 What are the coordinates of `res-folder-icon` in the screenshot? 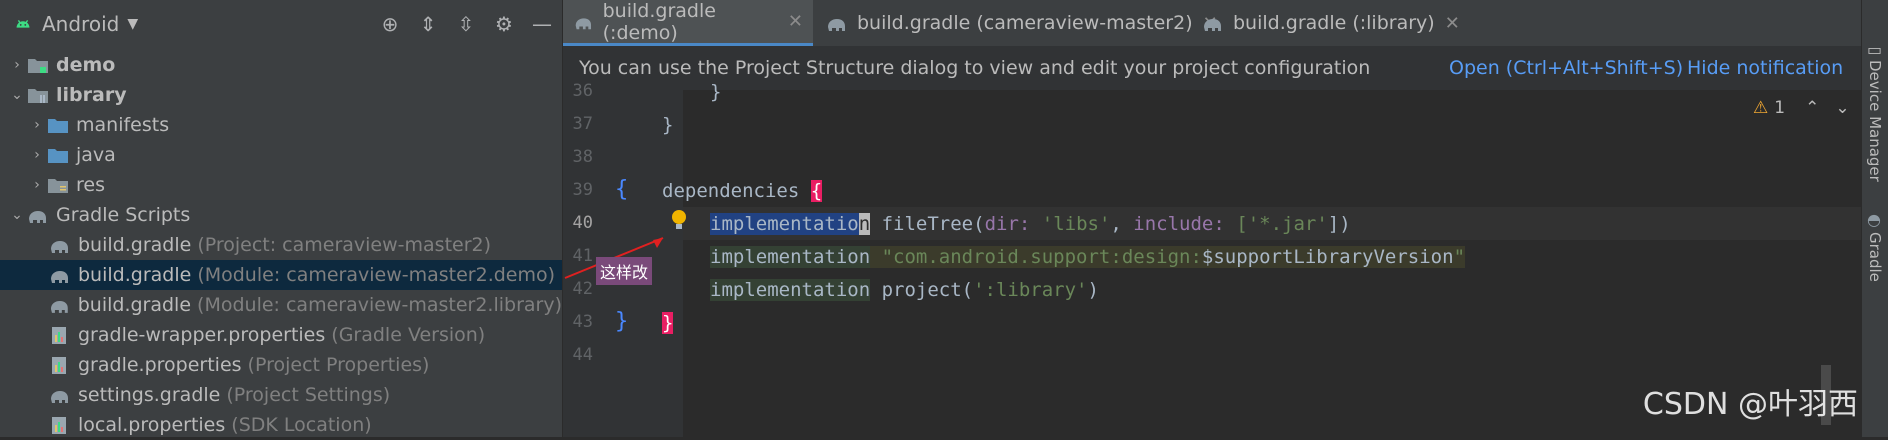 It's located at (58, 186).